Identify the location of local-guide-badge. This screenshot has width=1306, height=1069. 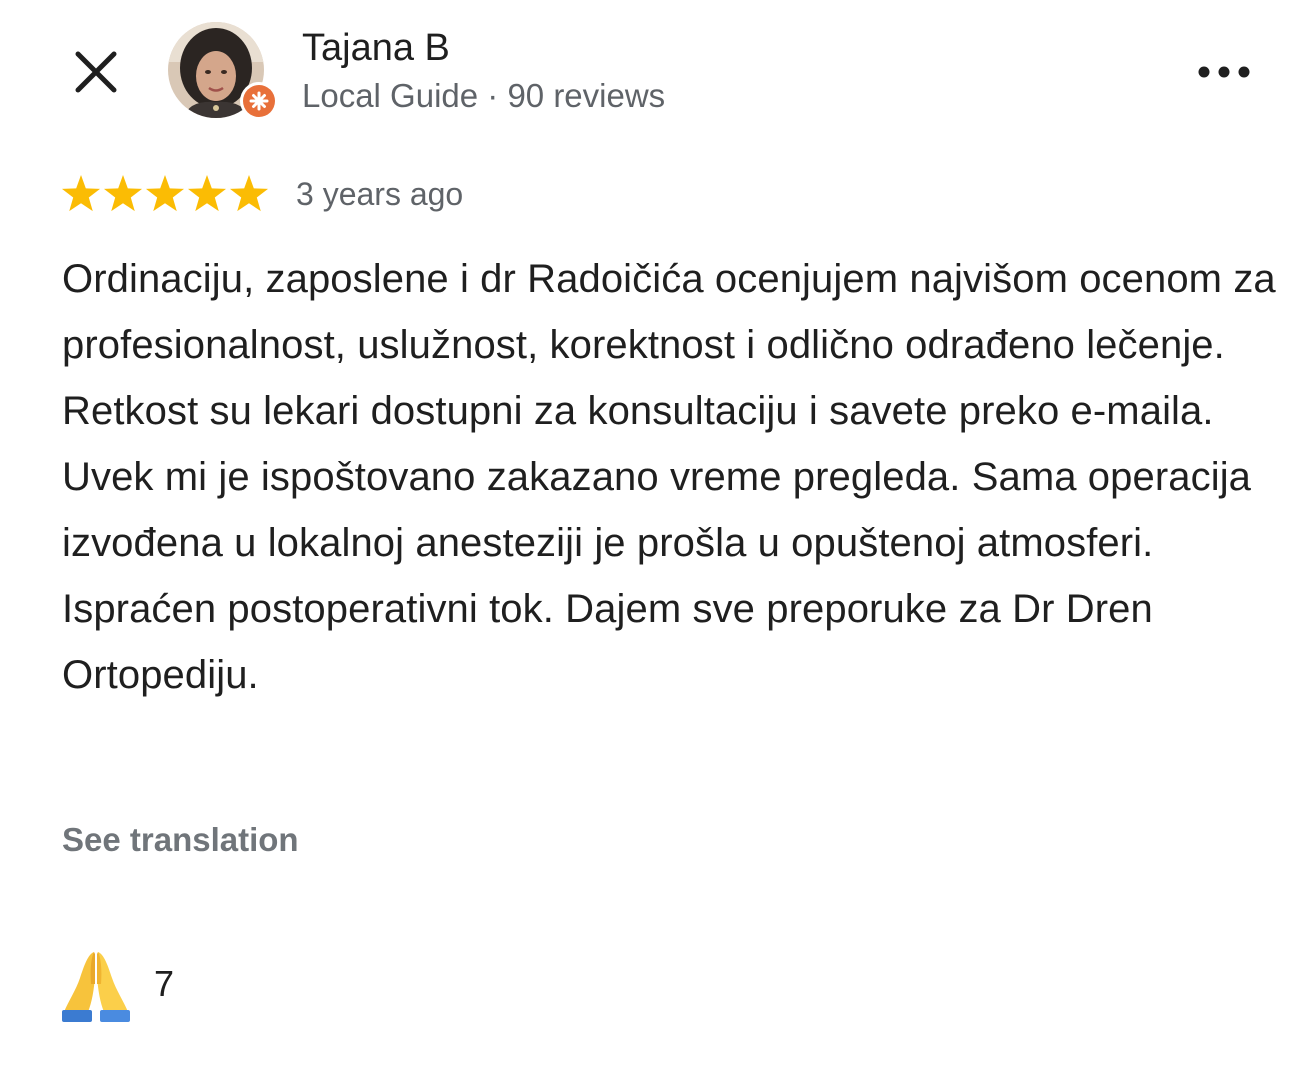
(259, 101).